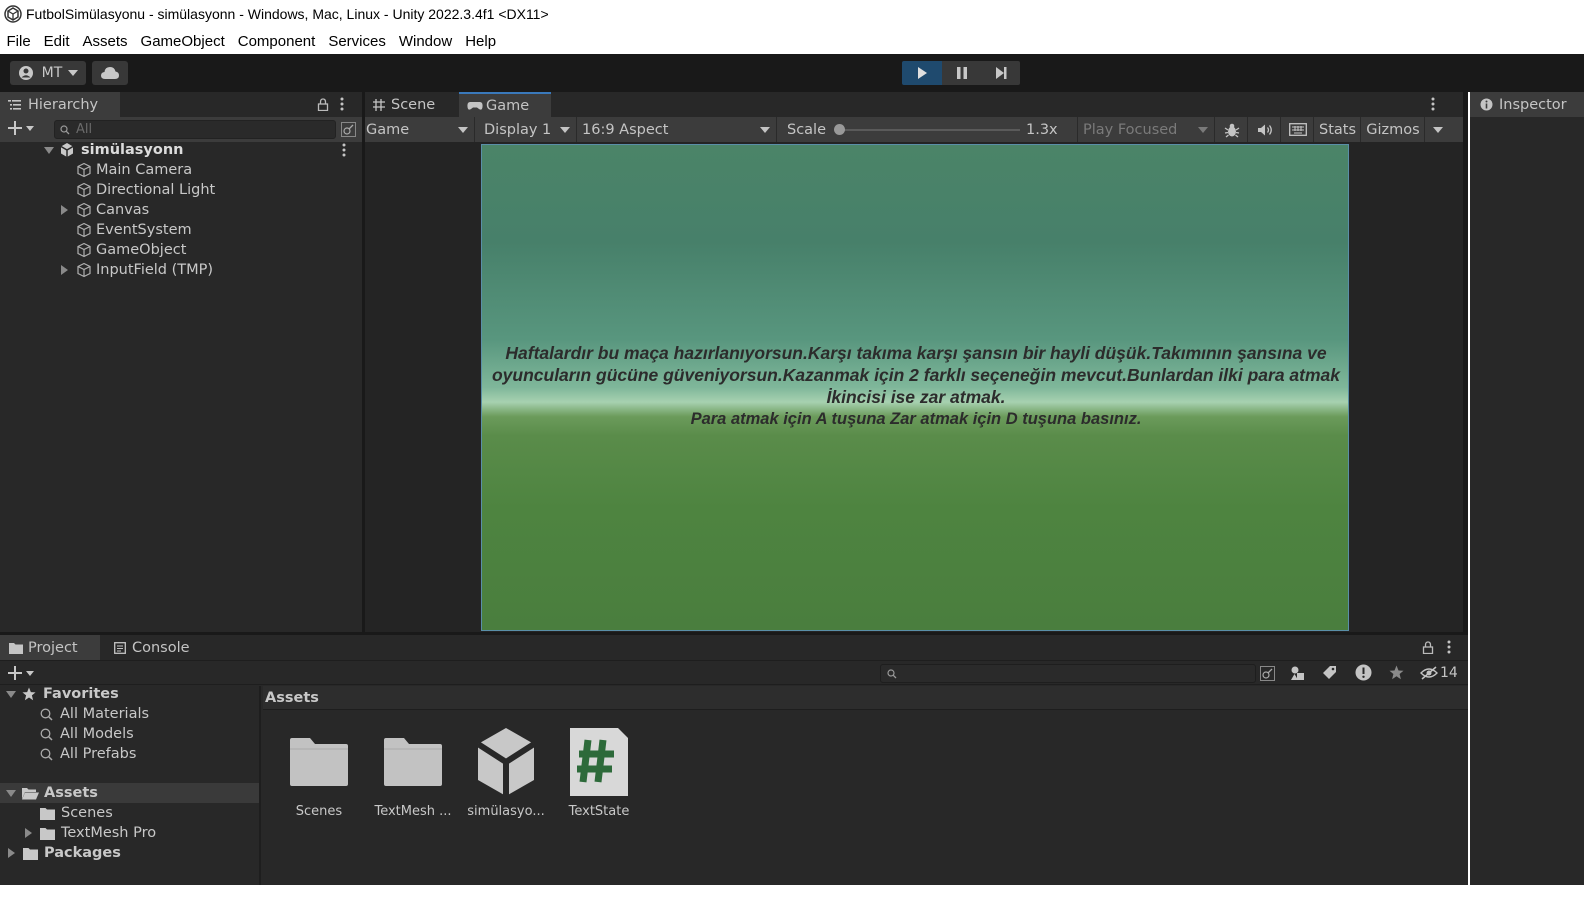 Image resolution: width=1584 pixels, height=924 pixels. I want to click on favorite-item: All Materials, so click(129, 714).